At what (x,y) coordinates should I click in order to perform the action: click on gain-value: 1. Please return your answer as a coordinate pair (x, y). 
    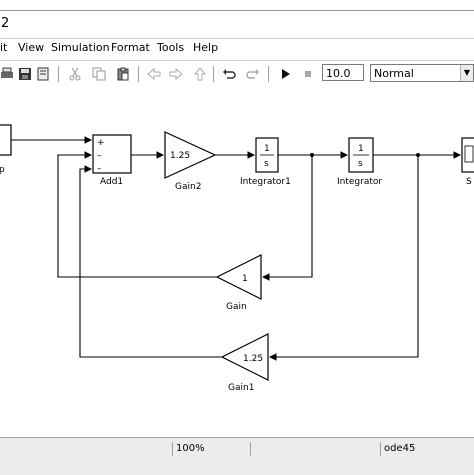
    Looking at the image, I should click on (245, 279).